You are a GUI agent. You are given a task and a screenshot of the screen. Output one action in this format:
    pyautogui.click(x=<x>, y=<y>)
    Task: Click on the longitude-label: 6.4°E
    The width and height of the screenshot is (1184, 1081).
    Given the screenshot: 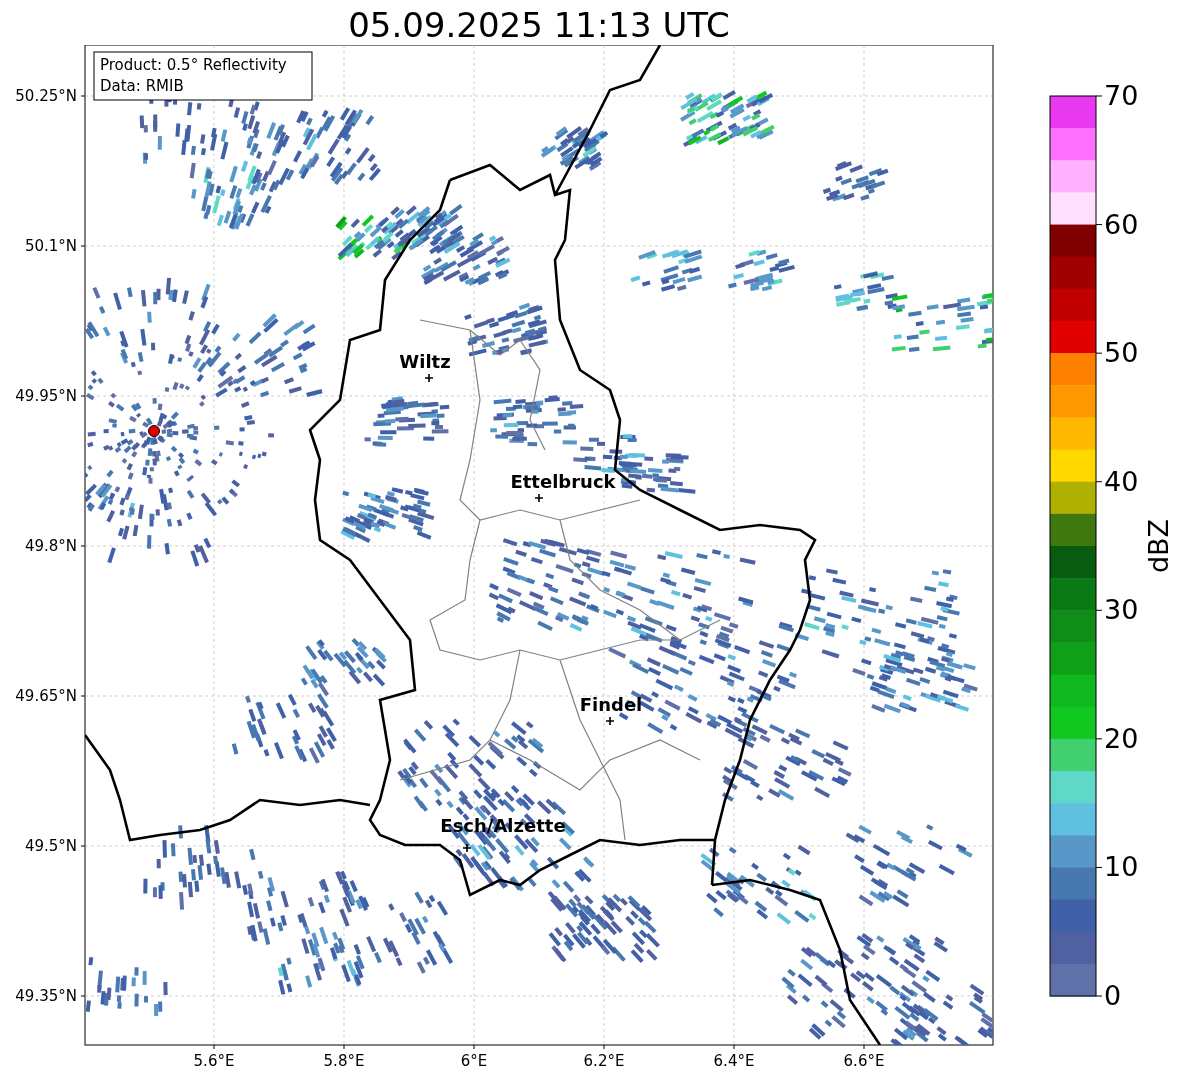 What is the action you would take?
    pyautogui.click(x=734, y=1061)
    